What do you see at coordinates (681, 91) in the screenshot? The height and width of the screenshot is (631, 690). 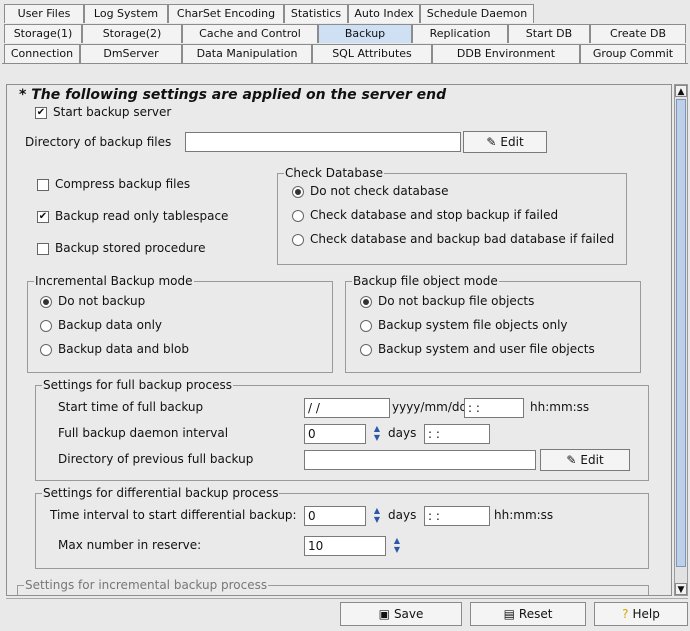 I see `scroll-up-icon: ▲` at bounding box center [681, 91].